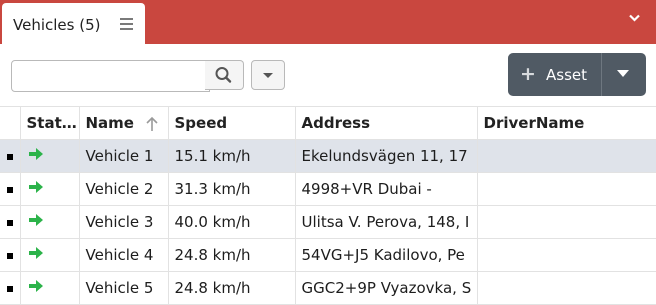 The image size is (656, 305). Describe the element at coordinates (232, 222) in the screenshot. I see `speed-cell: 40.0 km/h` at that location.